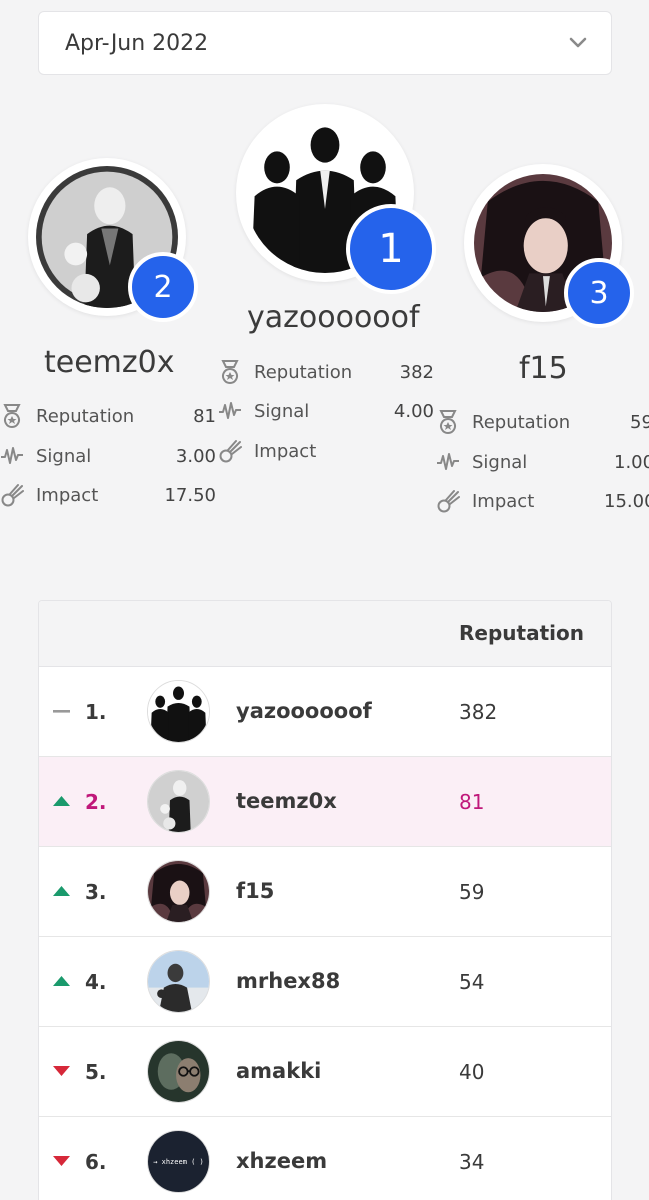 This screenshot has width=649, height=1200. I want to click on rank-badge-number: 1, so click(391, 249).